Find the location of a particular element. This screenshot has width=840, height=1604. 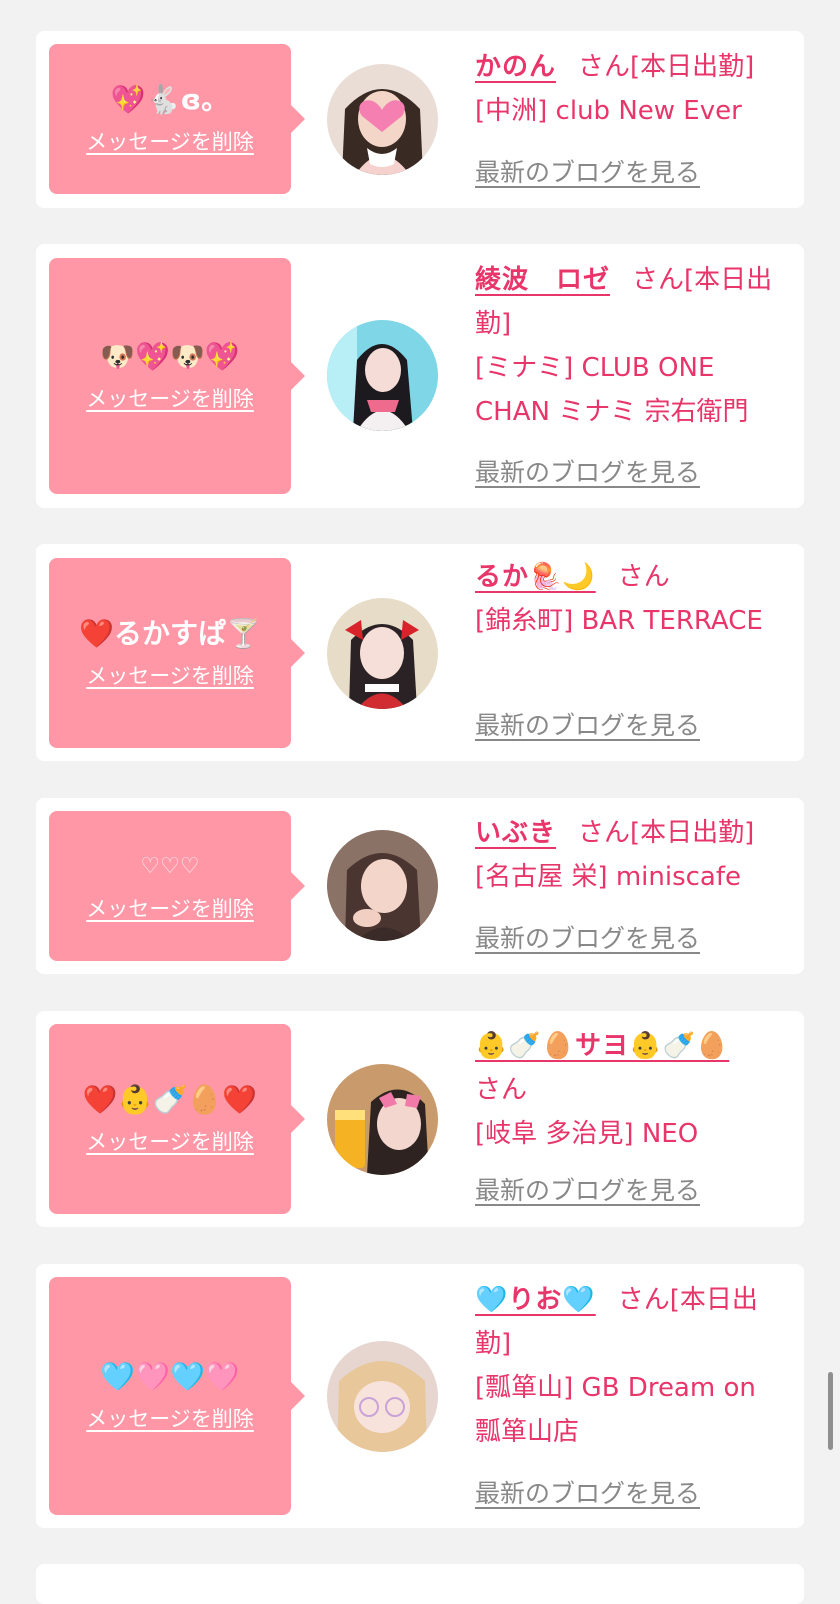

shop-name: [岐阜 多治見] NEO is located at coordinates (587, 1134).